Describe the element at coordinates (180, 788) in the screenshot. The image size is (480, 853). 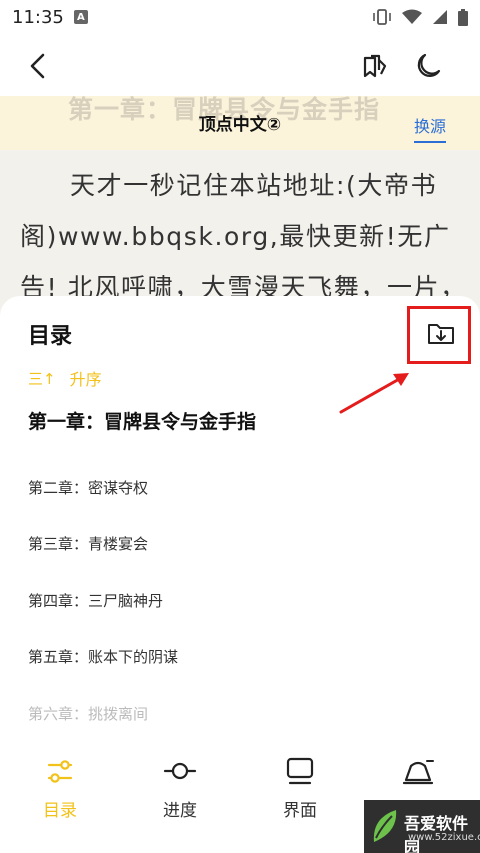
I see `nav-item-progress: 进度` at that location.